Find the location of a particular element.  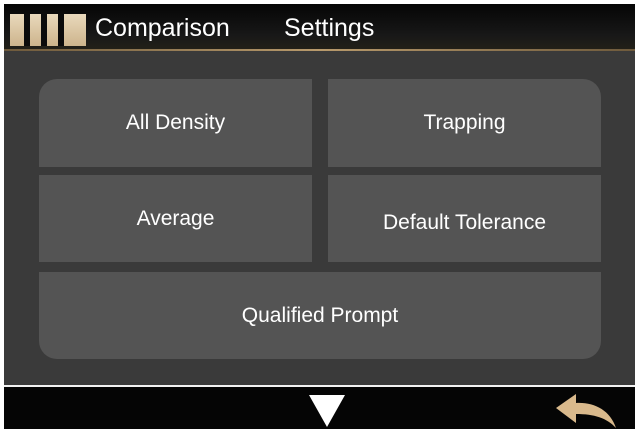

trapping-button: Trapping is located at coordinates (464, 123).